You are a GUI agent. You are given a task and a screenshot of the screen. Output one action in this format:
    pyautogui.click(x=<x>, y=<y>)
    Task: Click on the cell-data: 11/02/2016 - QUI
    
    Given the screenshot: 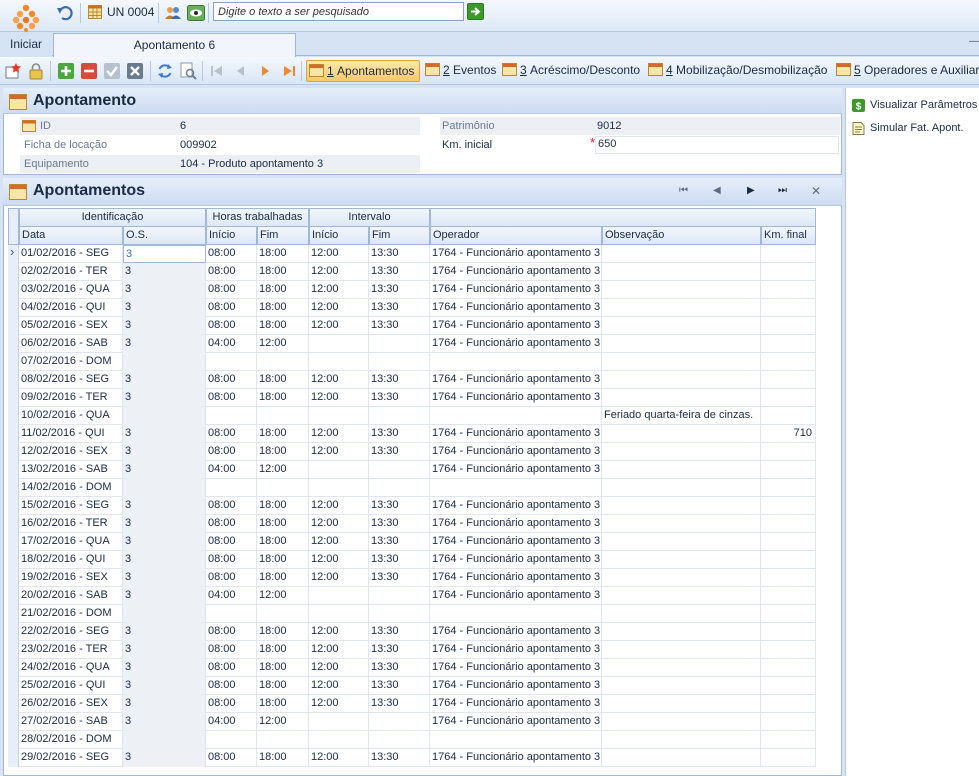 What is the action you would take?
    pyautogui.click(x=71, y=434)
    